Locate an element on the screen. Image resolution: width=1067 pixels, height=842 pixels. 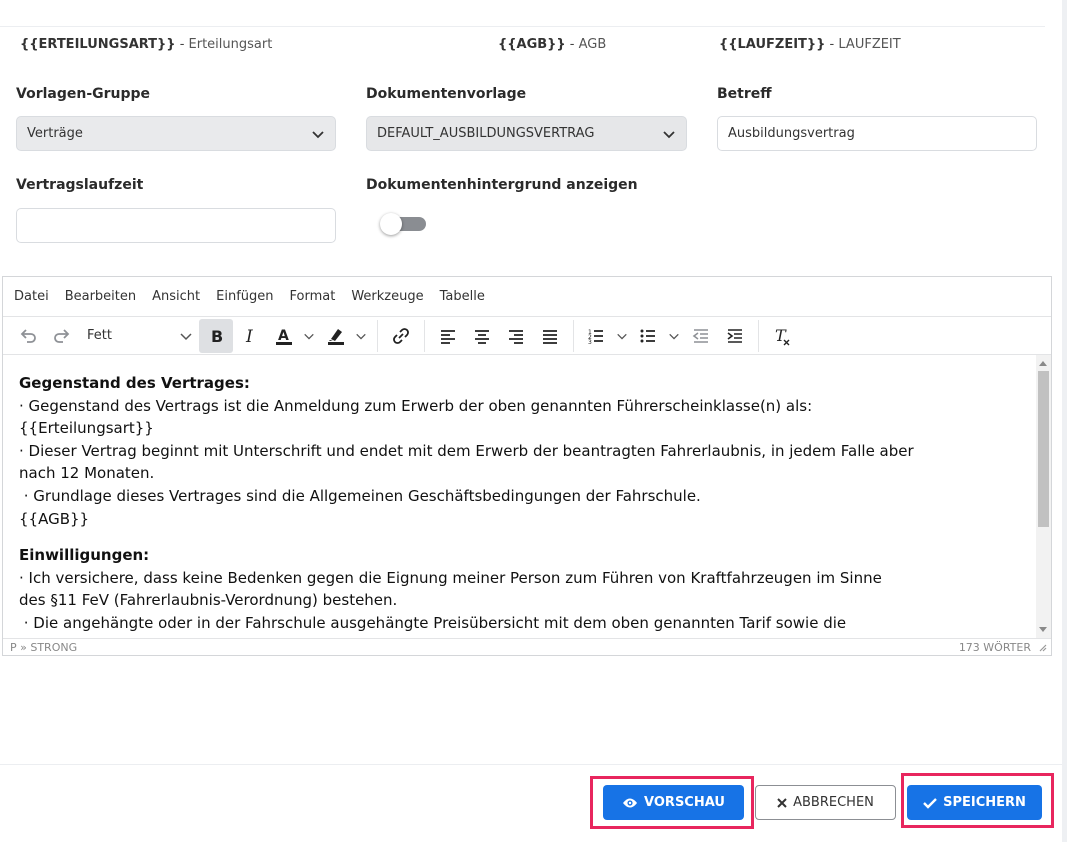
svg-text: A is located at coordinates (283, 336).